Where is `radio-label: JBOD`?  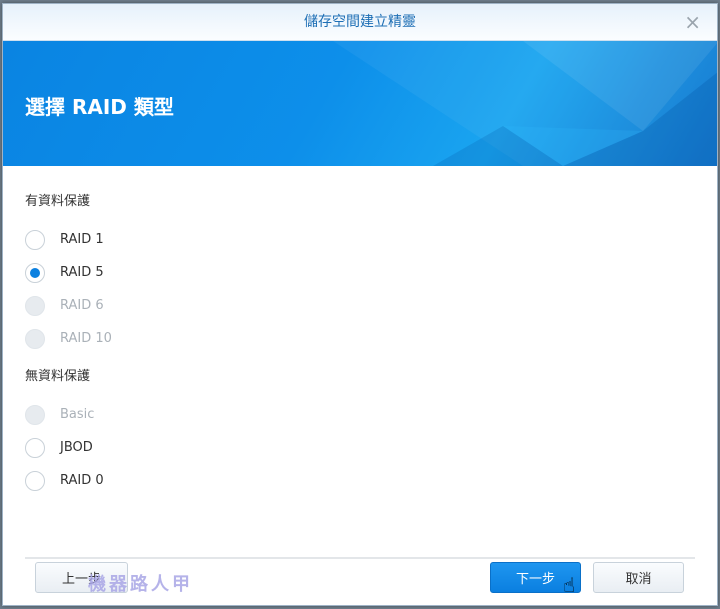 radio-label: JBOD is located at coordinates (76, 447).